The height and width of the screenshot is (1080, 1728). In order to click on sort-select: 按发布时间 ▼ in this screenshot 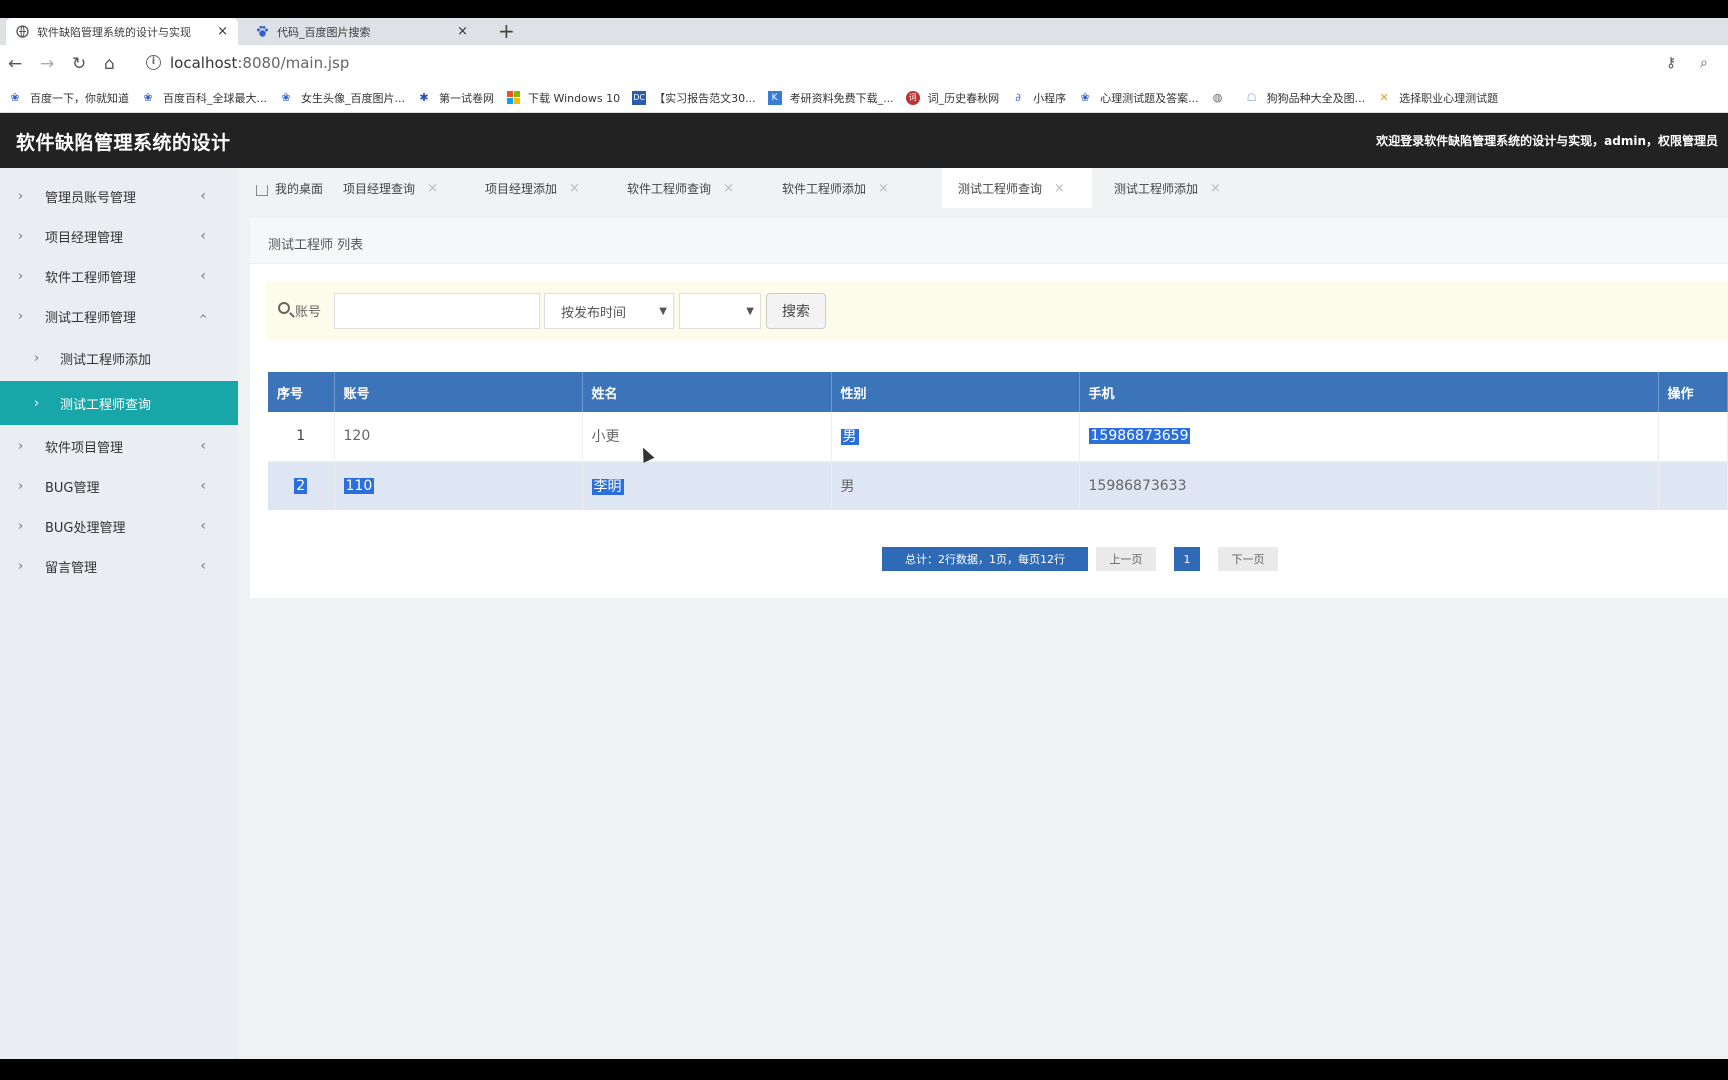, I will do `click(609, 311)`.